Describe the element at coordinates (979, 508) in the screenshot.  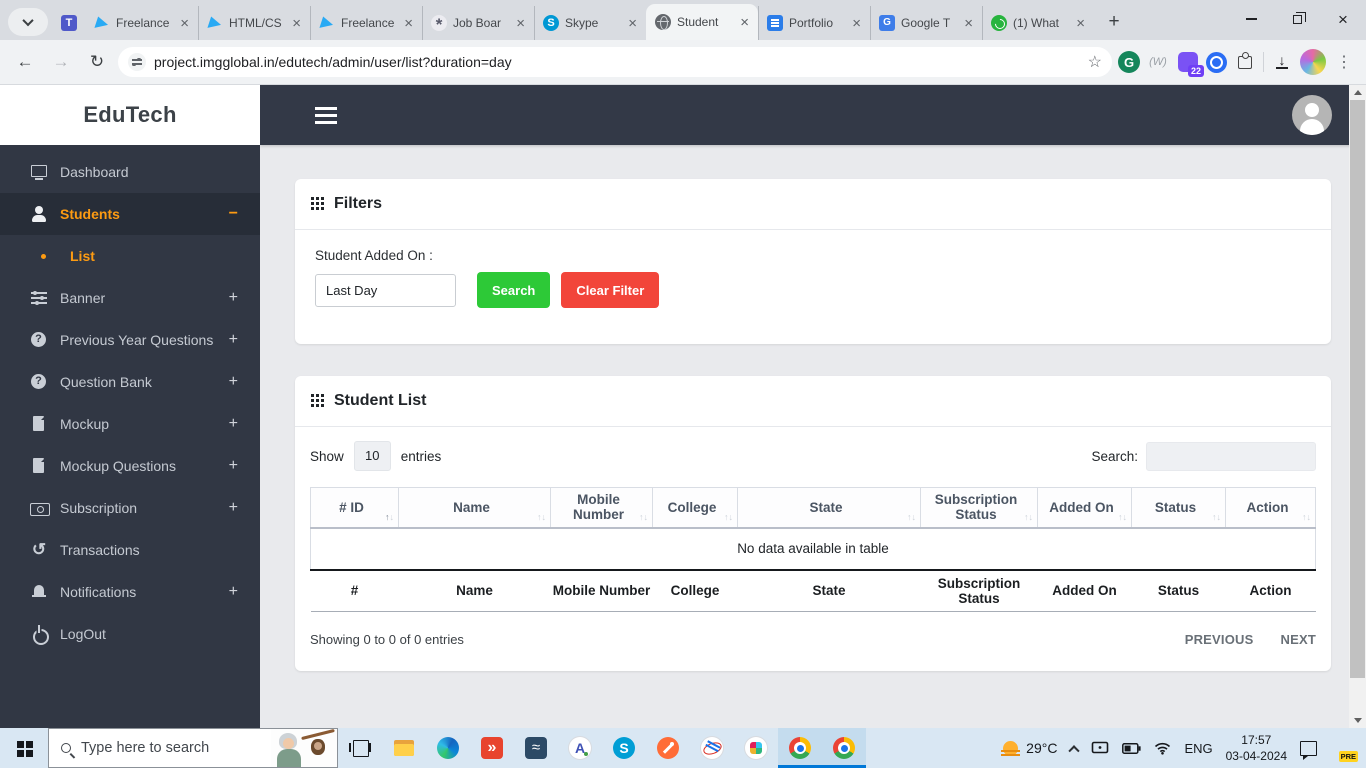
I see `column-header: Subscription Status ↑ ↓` at that location.